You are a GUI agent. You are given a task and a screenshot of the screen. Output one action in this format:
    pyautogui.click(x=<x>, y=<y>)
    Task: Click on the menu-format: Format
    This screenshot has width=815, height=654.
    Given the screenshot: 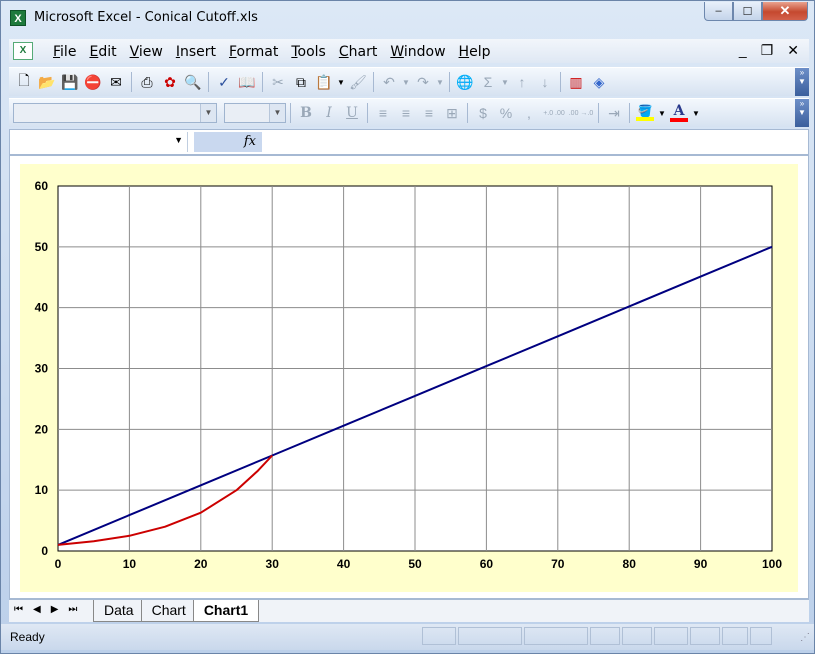 What is the action you would take?
    pyautogui.click(x=253, y=52)
    